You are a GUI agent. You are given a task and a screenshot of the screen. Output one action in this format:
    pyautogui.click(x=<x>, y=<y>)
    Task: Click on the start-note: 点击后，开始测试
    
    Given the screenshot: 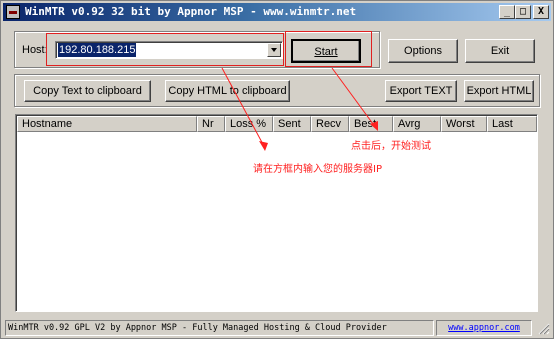 What is the action you would take?
    pyautogui.click(x=391, y=146)
    